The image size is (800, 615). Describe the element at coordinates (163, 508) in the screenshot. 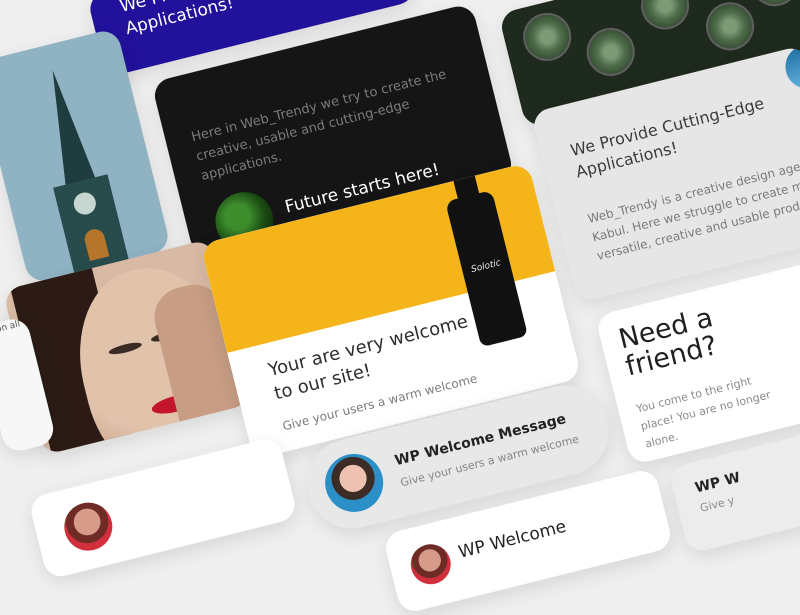

I see `welcome-card-bottom-left` at that location.